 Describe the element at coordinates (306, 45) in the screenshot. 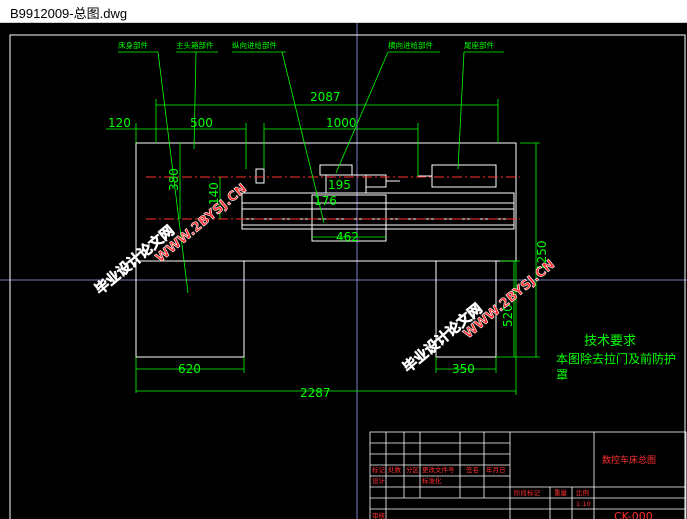

I see `part-labels: 床身部件 主头箱部件 纵向进给部件 横向进给部件 尾座部件` at that location.